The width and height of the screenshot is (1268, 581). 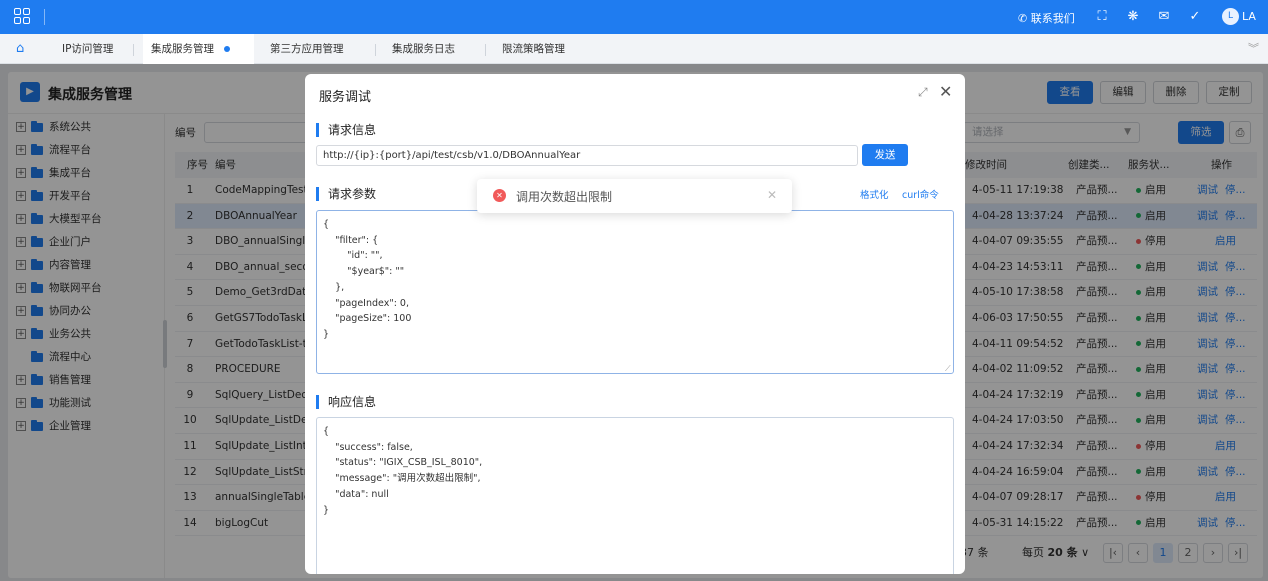 What do you see at coordinates (499, 195) in the screenshot?
I see `error-icon: ✕` at bounding box center [499, 195].